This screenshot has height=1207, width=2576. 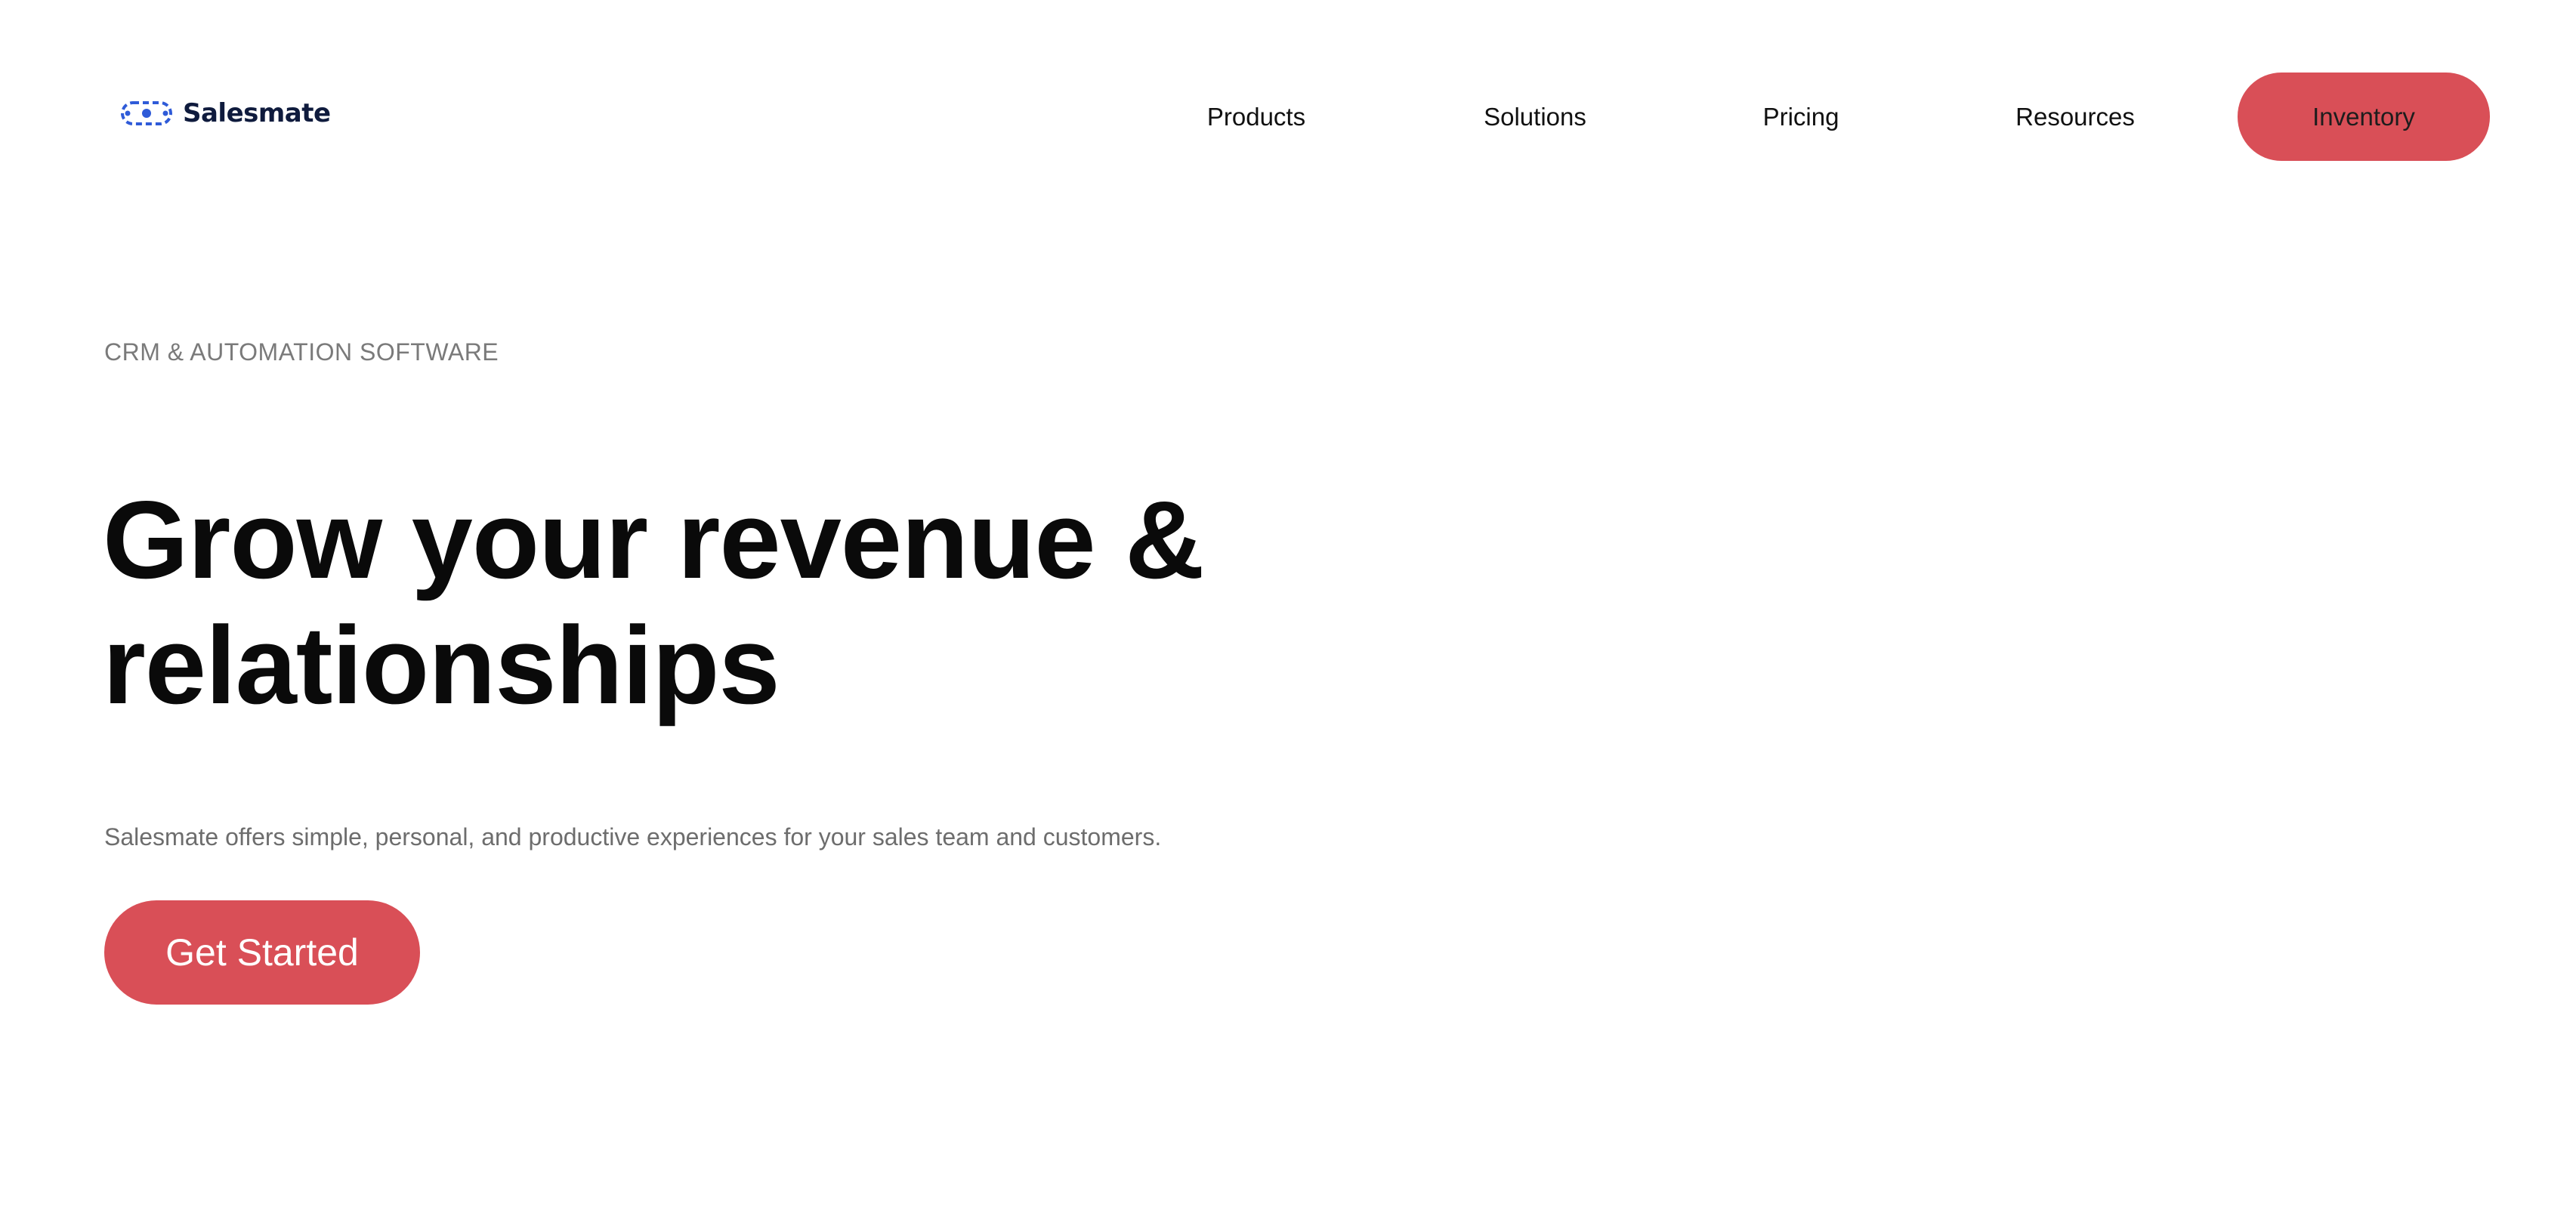 What do you see at coordinates (2364, 117) in the screenshot?
I see `inventory-button: Inventory` at bounding box center [2364, 117].